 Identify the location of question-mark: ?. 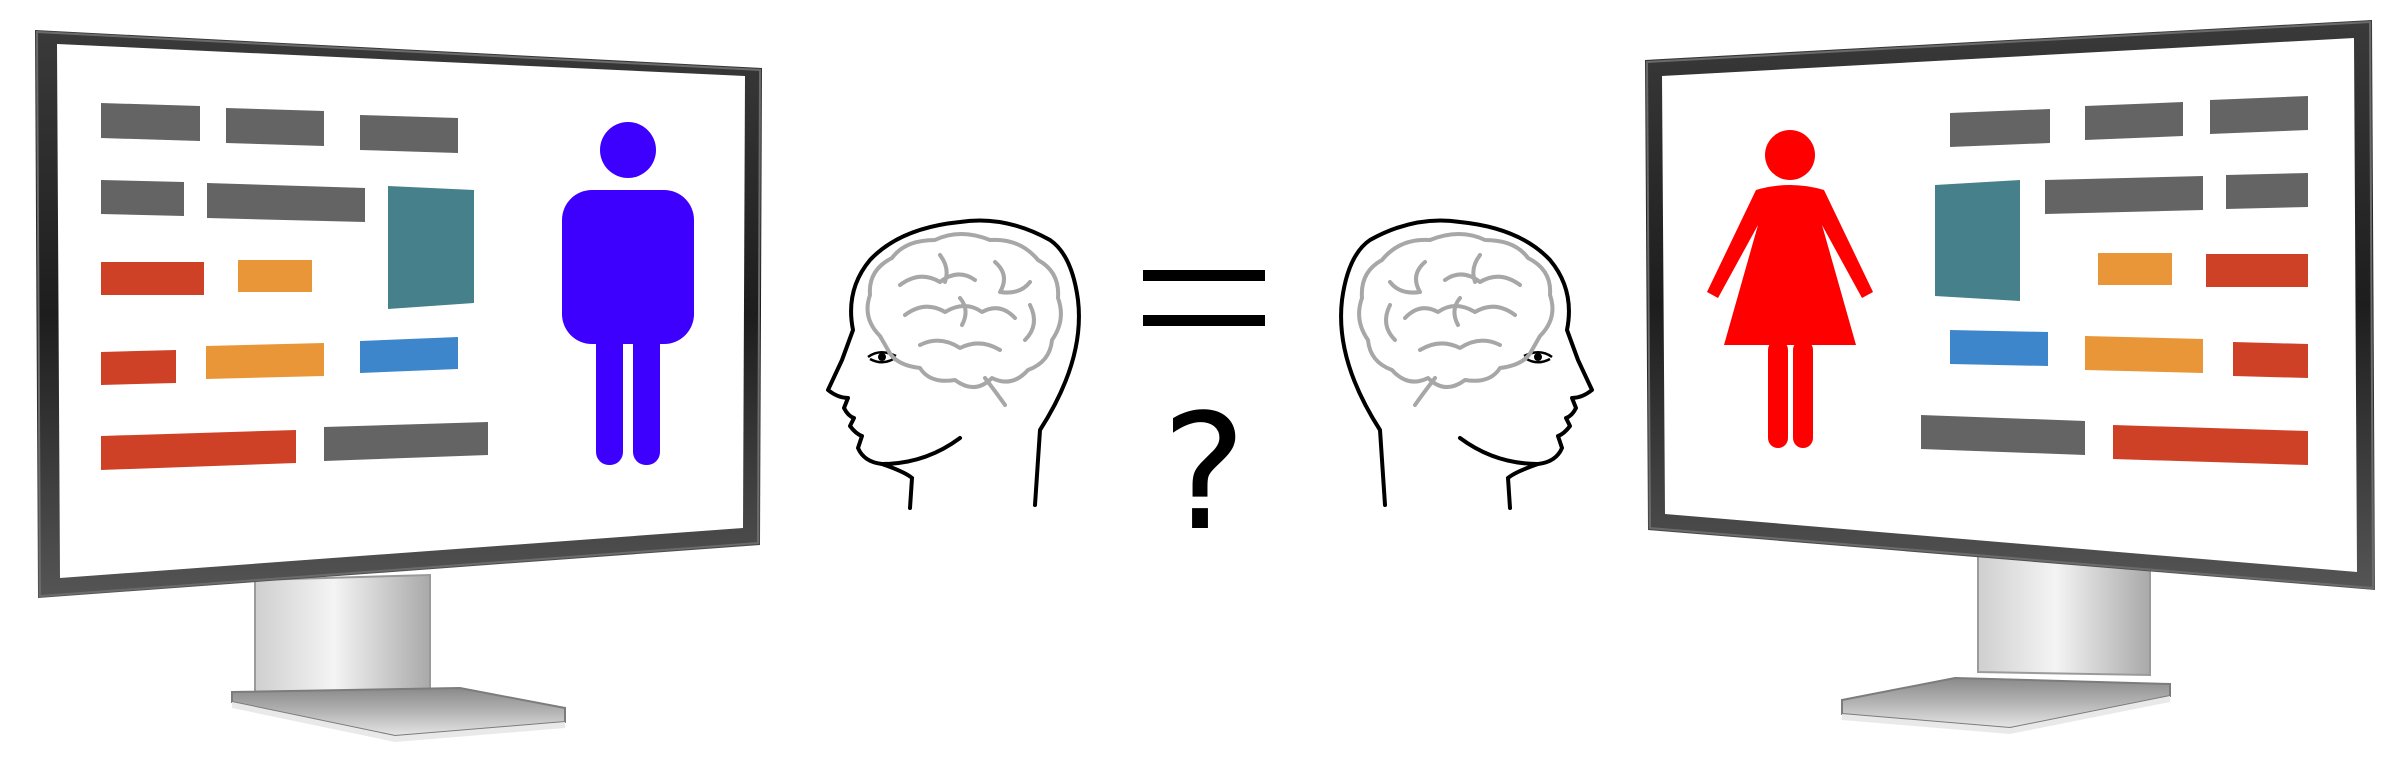
(1204, 472).